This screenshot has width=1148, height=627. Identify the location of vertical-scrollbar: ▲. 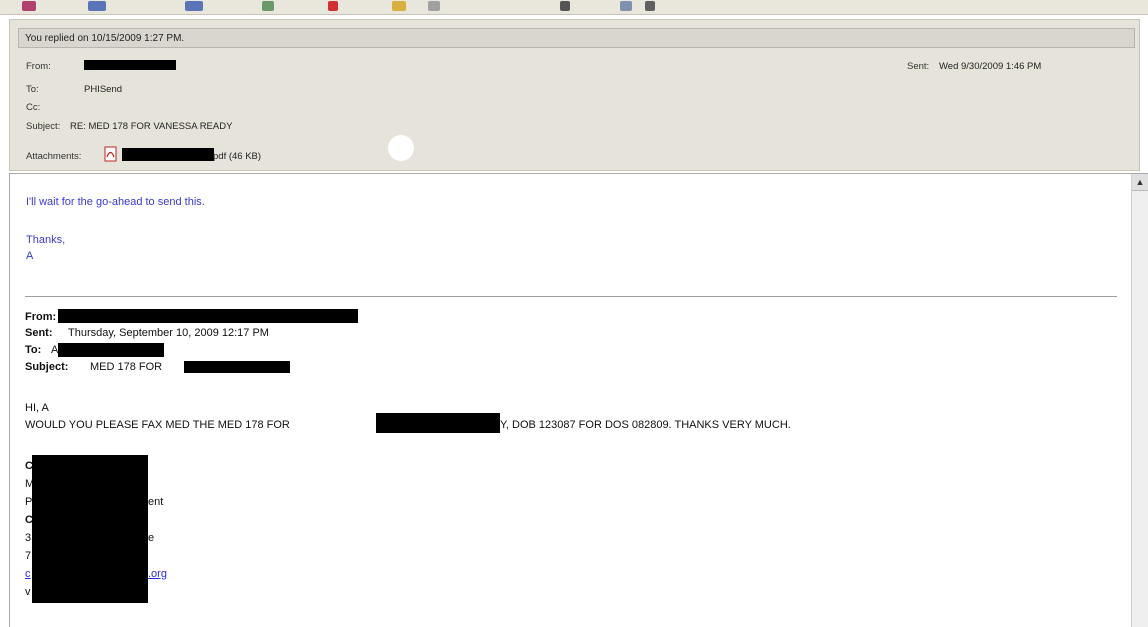
(1139, 400).